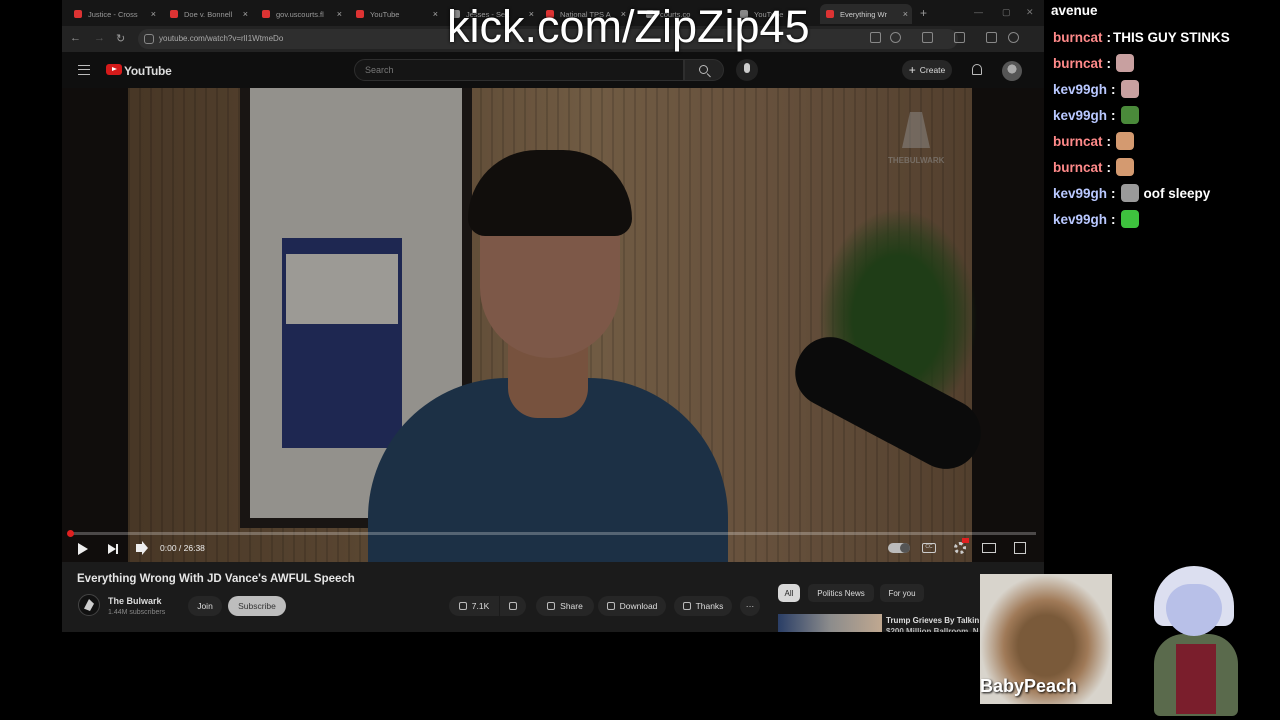  What do you see at coordinates (75, 38) in the screenshot?
I see `back-arrow-icon: ←` at bounding box center [75, 38].